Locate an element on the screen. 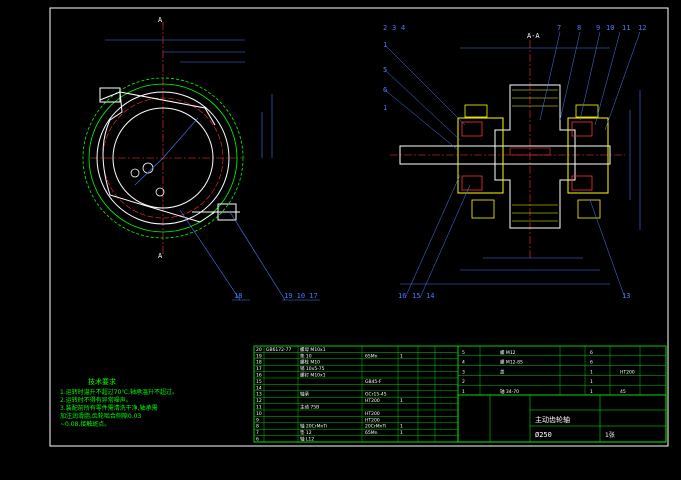  balloon-19-10-17: 19 10 17 is located at coordinates (301, 296).